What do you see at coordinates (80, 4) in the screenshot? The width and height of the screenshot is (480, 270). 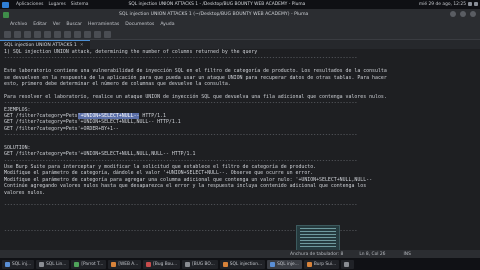 I see `menu-system: Sistema` at bounding box center [80, 4].